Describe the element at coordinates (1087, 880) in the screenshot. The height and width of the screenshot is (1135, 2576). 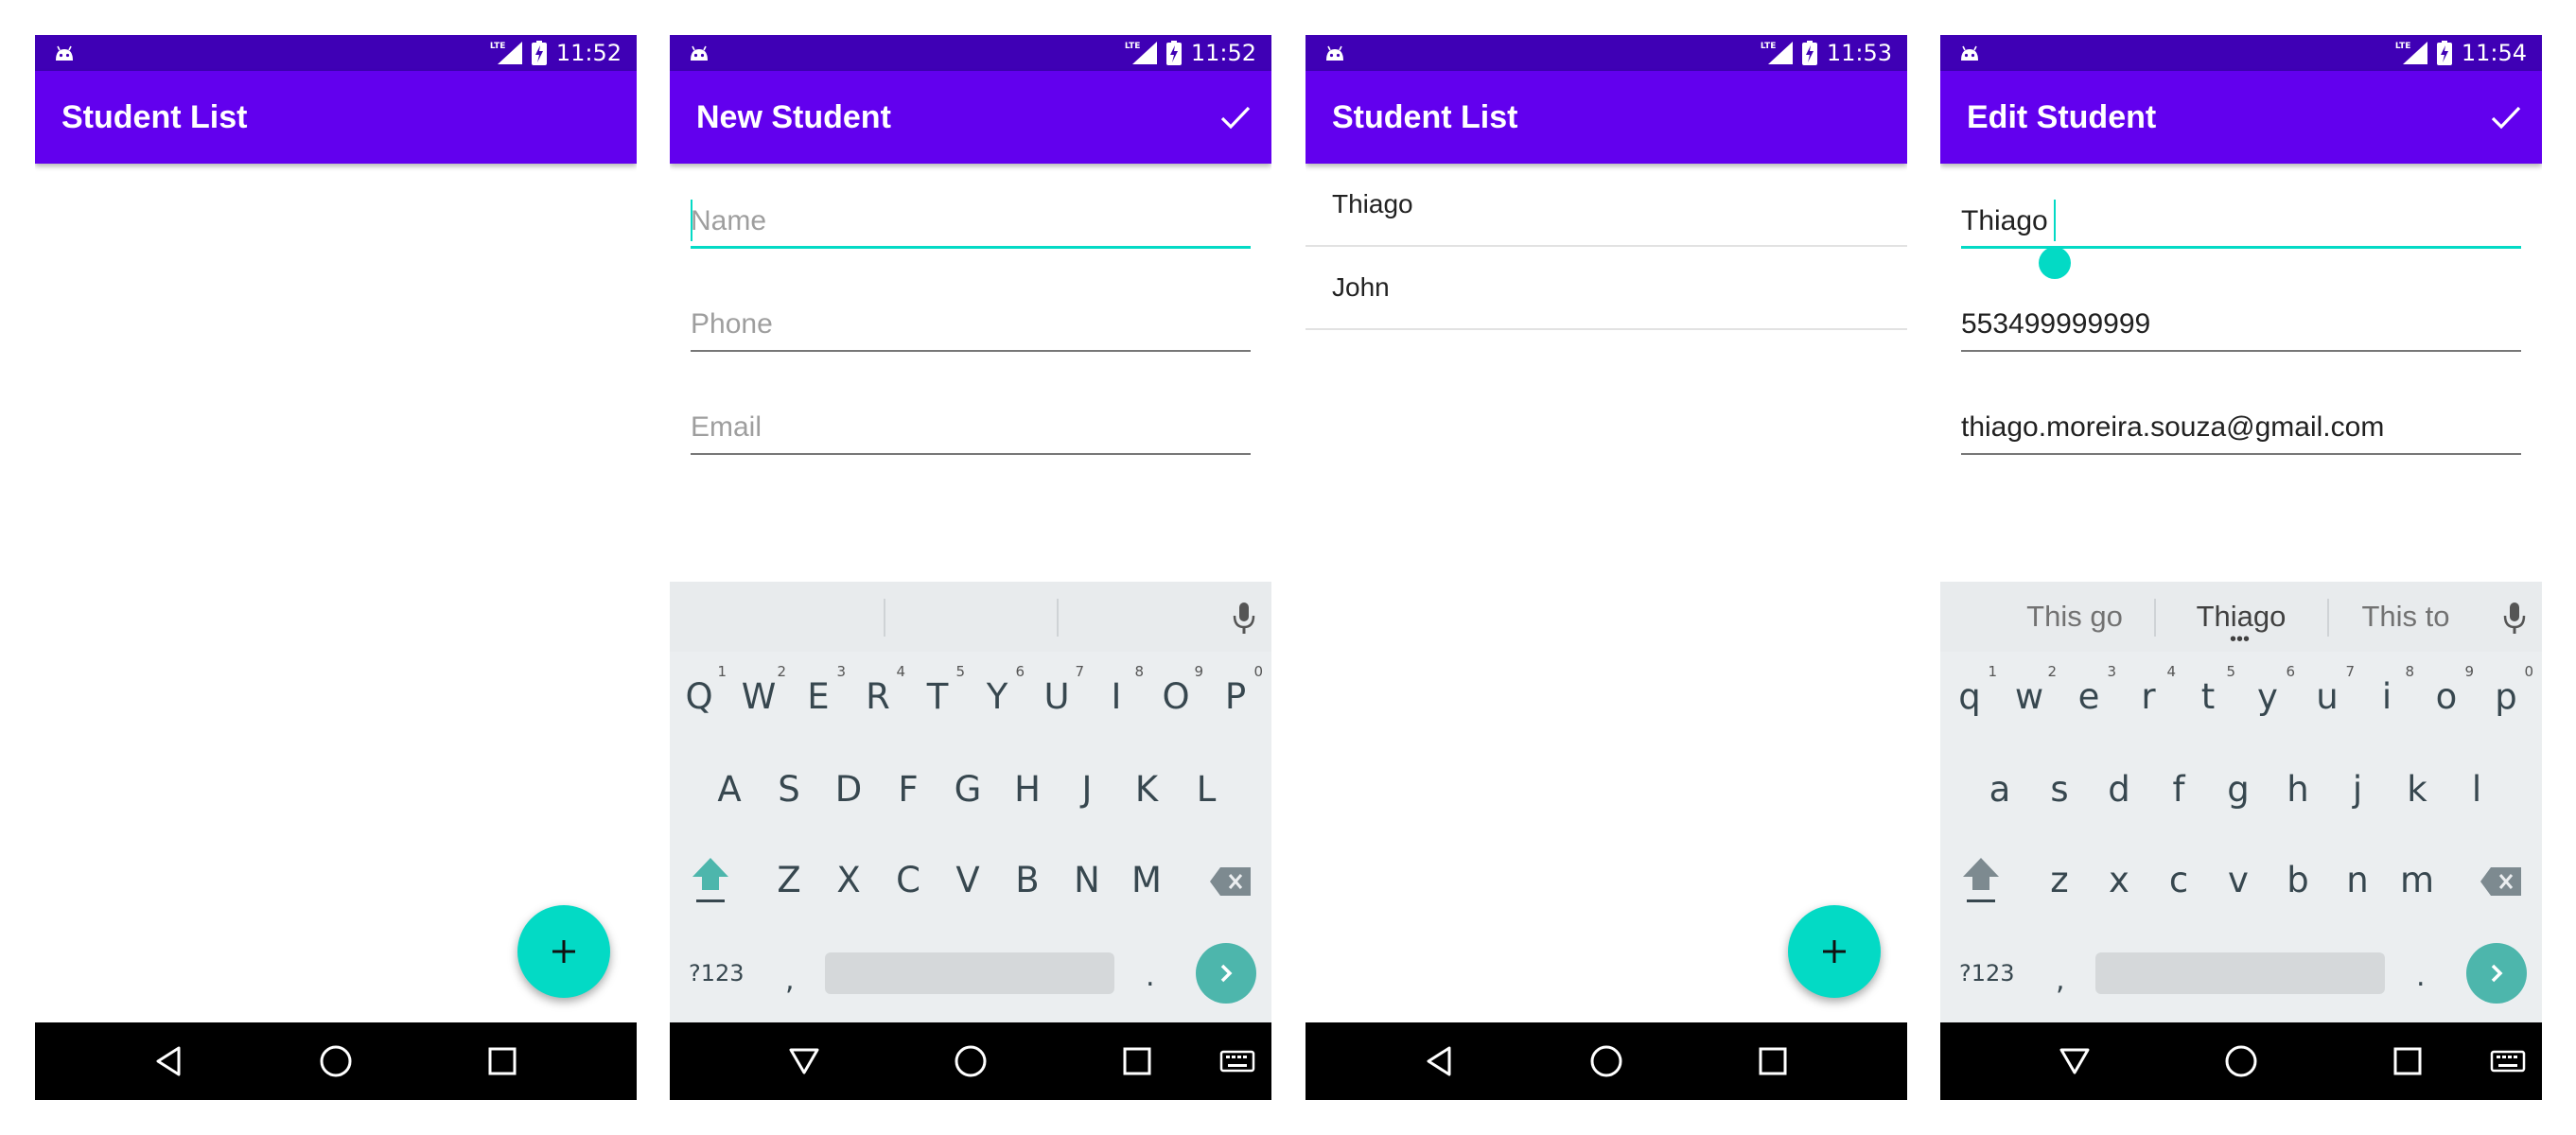
I see `key-n: N` at that location.